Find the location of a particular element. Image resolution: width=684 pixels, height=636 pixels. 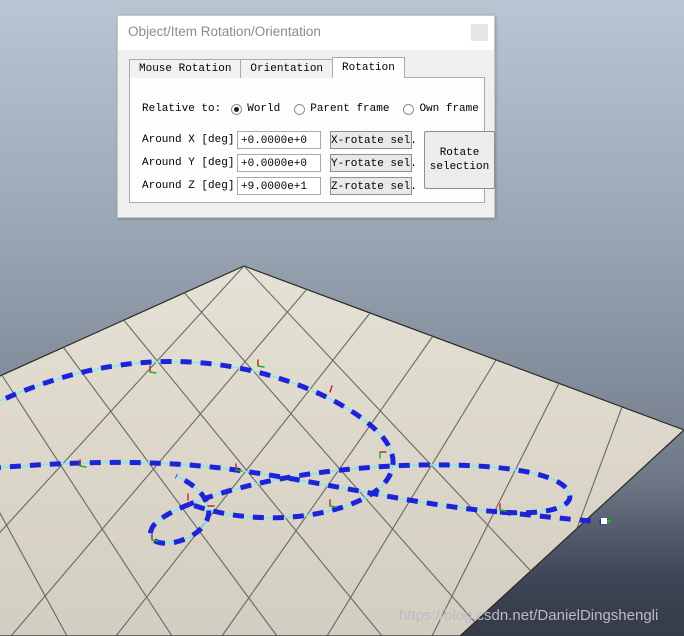

dialog-title: Object/Item Rotation/Orientation is located at coordinates (224, 31).